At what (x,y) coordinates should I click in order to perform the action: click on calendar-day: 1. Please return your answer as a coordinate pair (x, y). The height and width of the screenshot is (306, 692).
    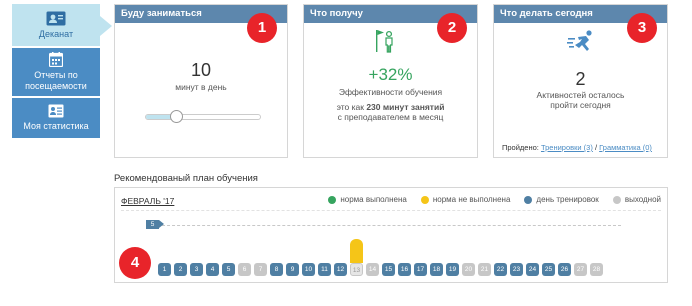
    Looking at the image, I should click on (164, 269).